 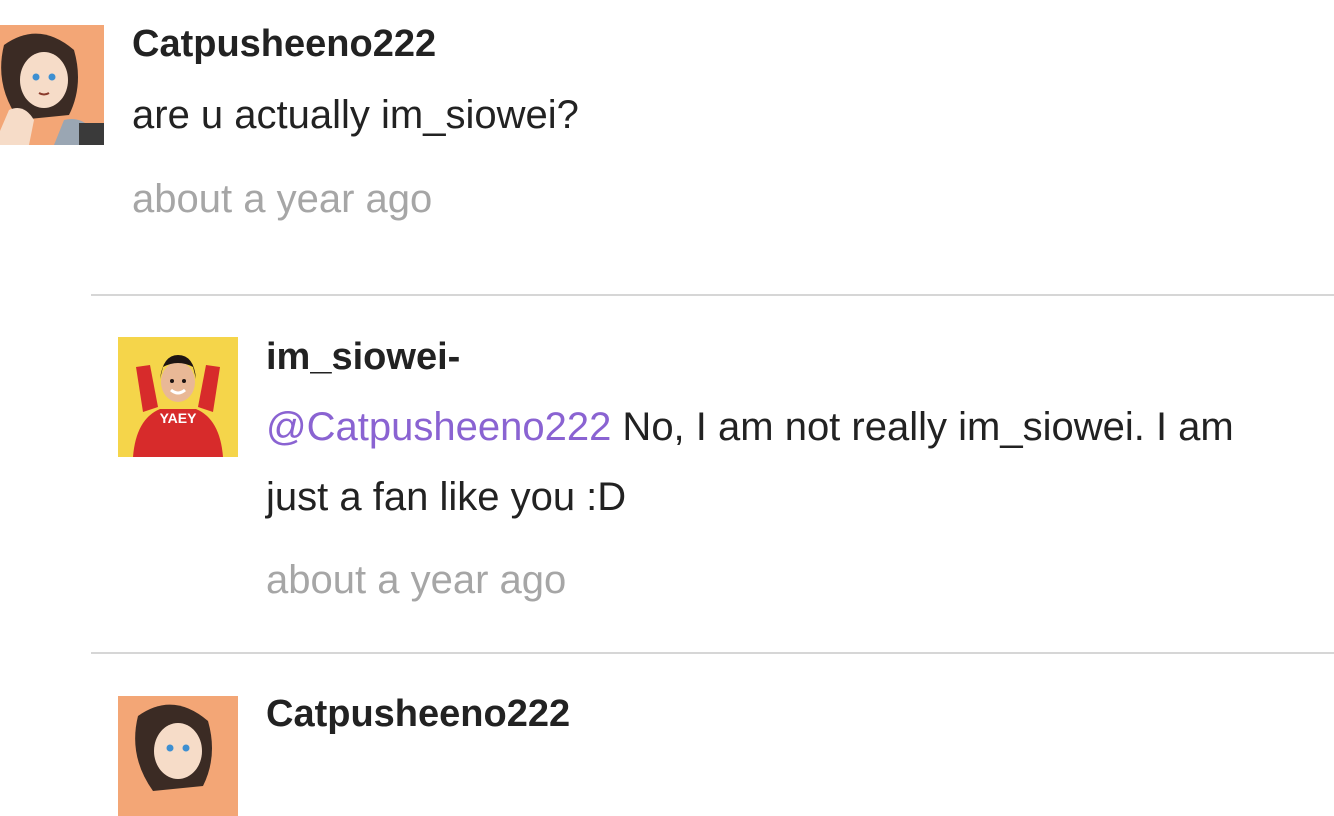 I want to click on avatar: YAEY, so click(x=178, y=397).